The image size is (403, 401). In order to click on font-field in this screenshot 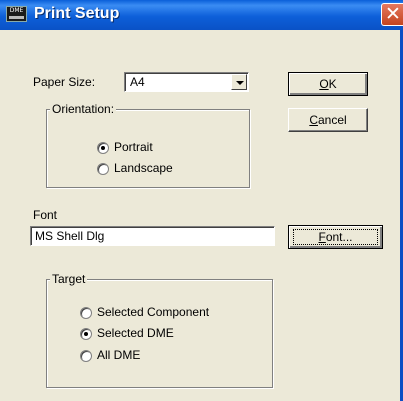, I will do `click(152, 236)`.